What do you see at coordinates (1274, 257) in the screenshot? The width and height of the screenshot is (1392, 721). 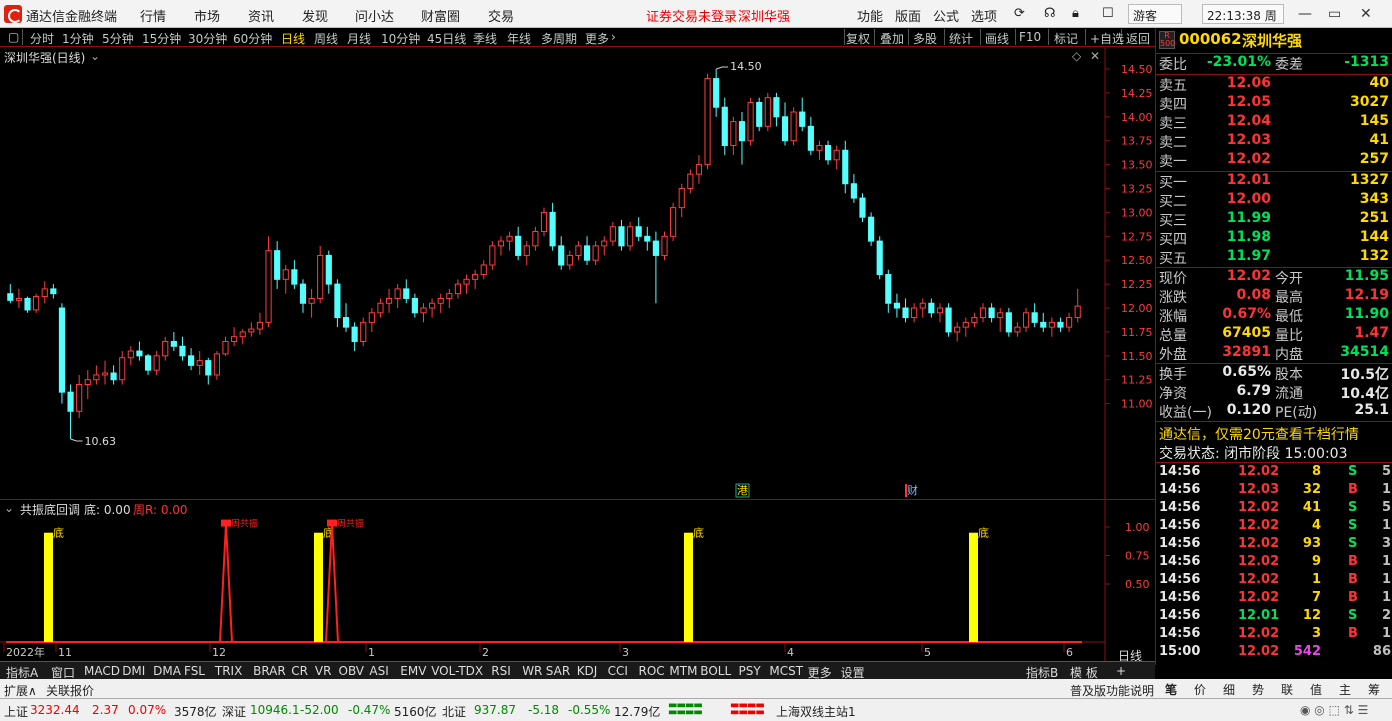 I see `bid-row: 买五 11.97 132` at bounding box center [1274, 257].